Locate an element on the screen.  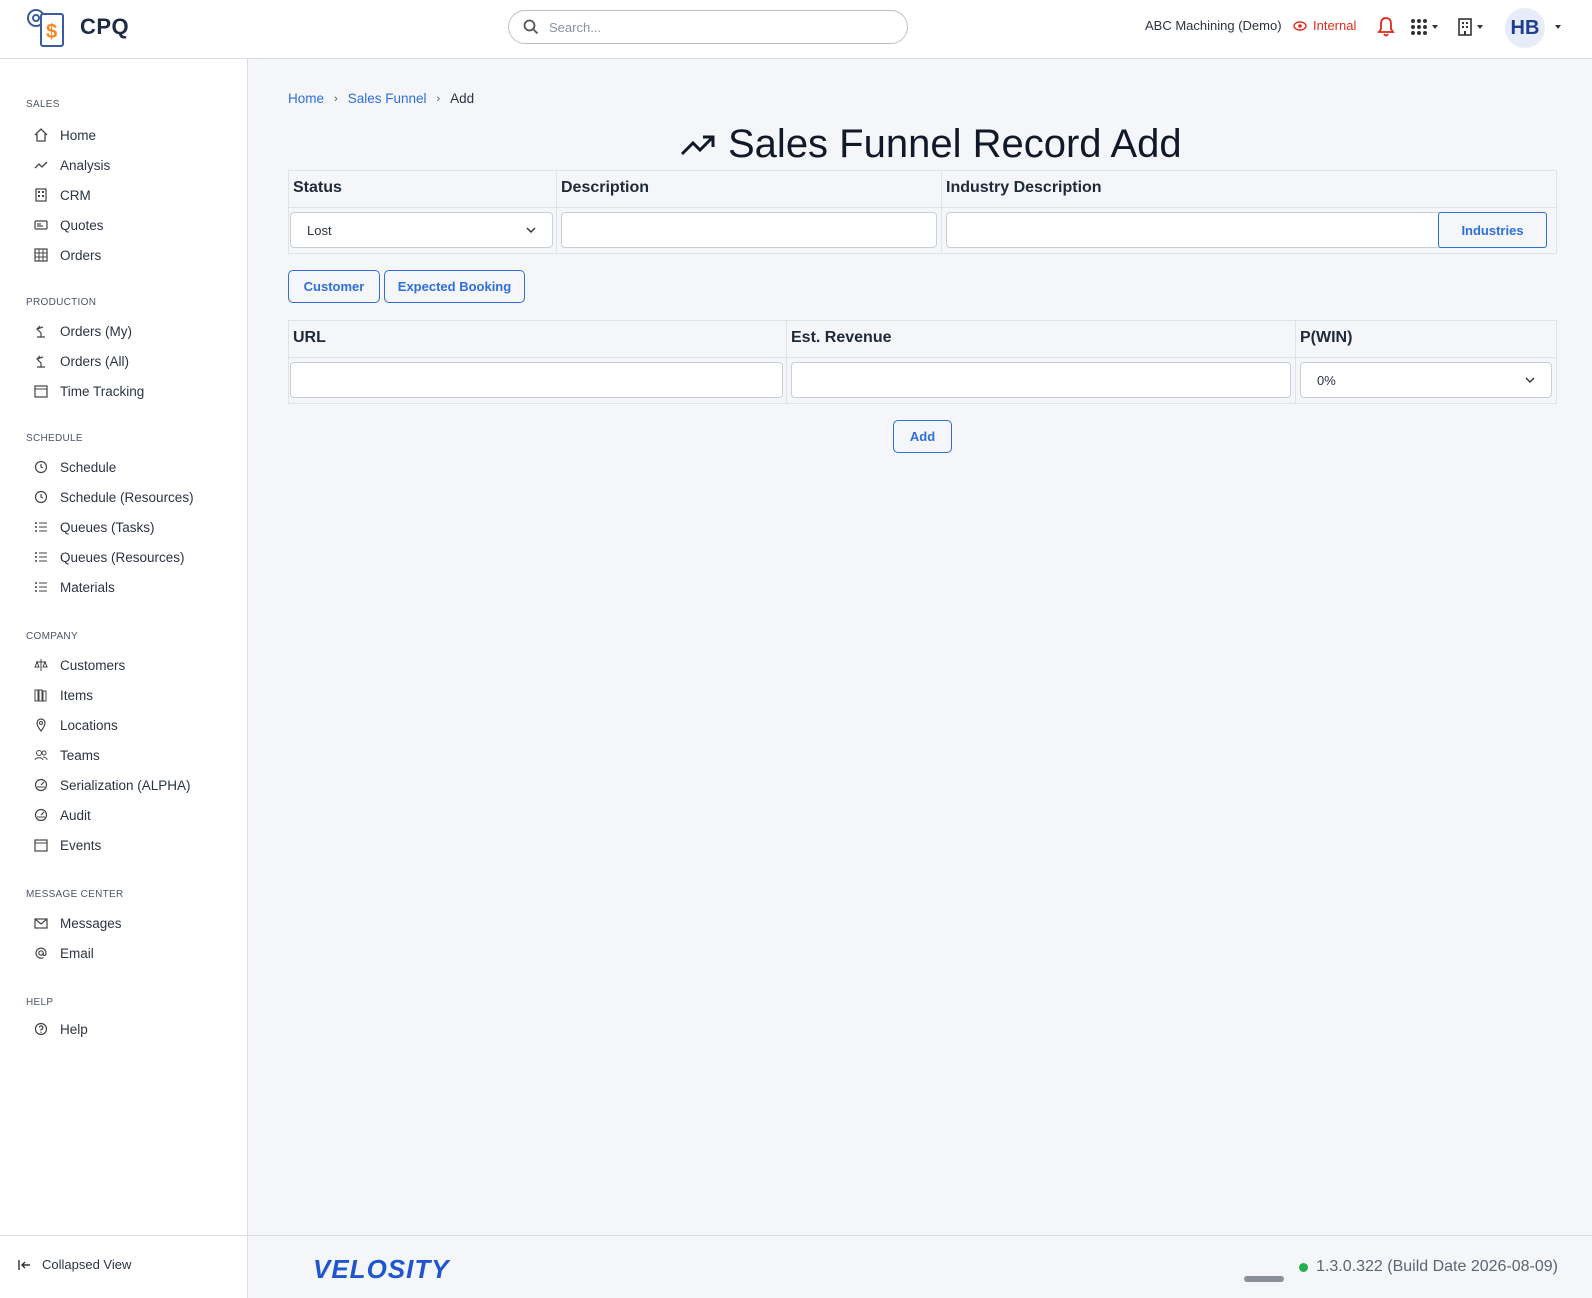
sidebar-item-label: Materials is located at coordinates (87, 587).